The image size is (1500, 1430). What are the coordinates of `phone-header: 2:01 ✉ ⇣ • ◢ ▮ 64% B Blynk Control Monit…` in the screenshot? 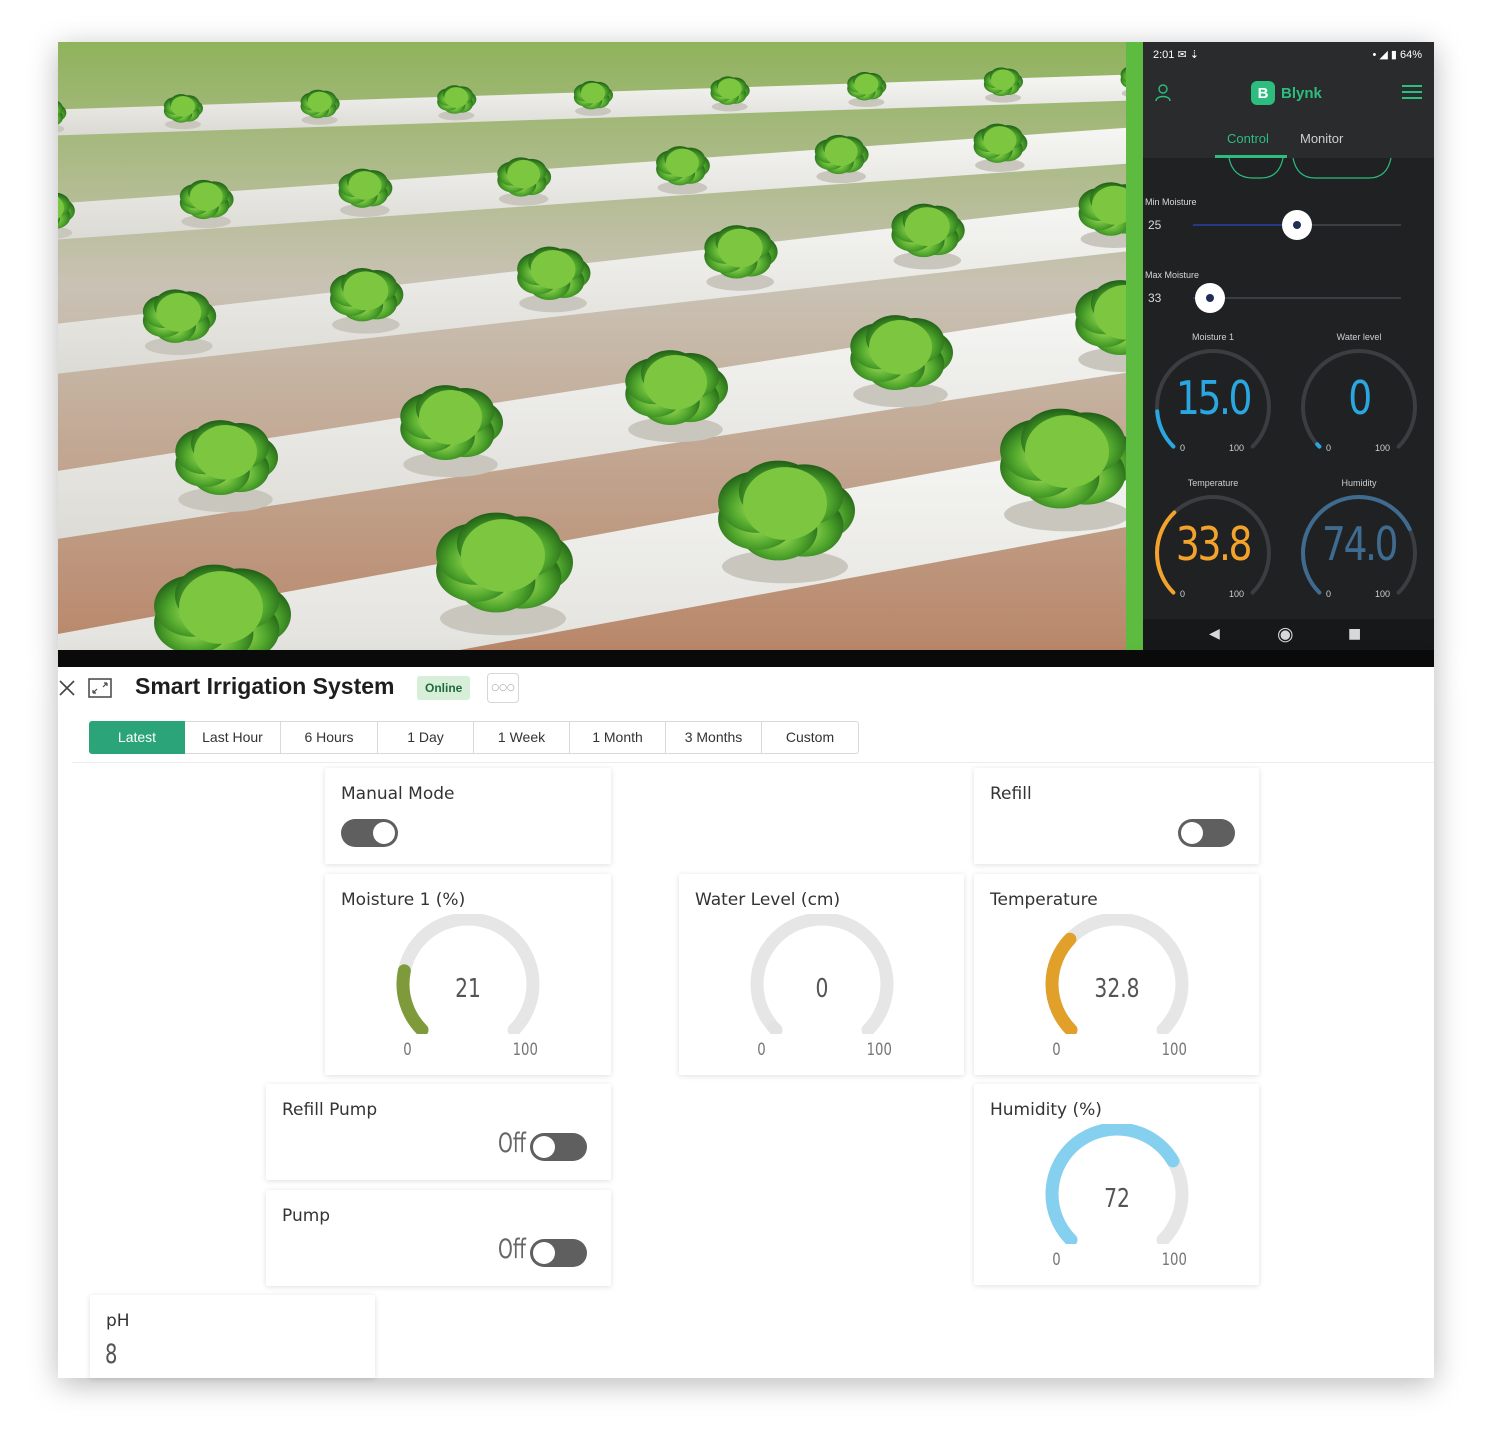 It's located at (1288, 100).